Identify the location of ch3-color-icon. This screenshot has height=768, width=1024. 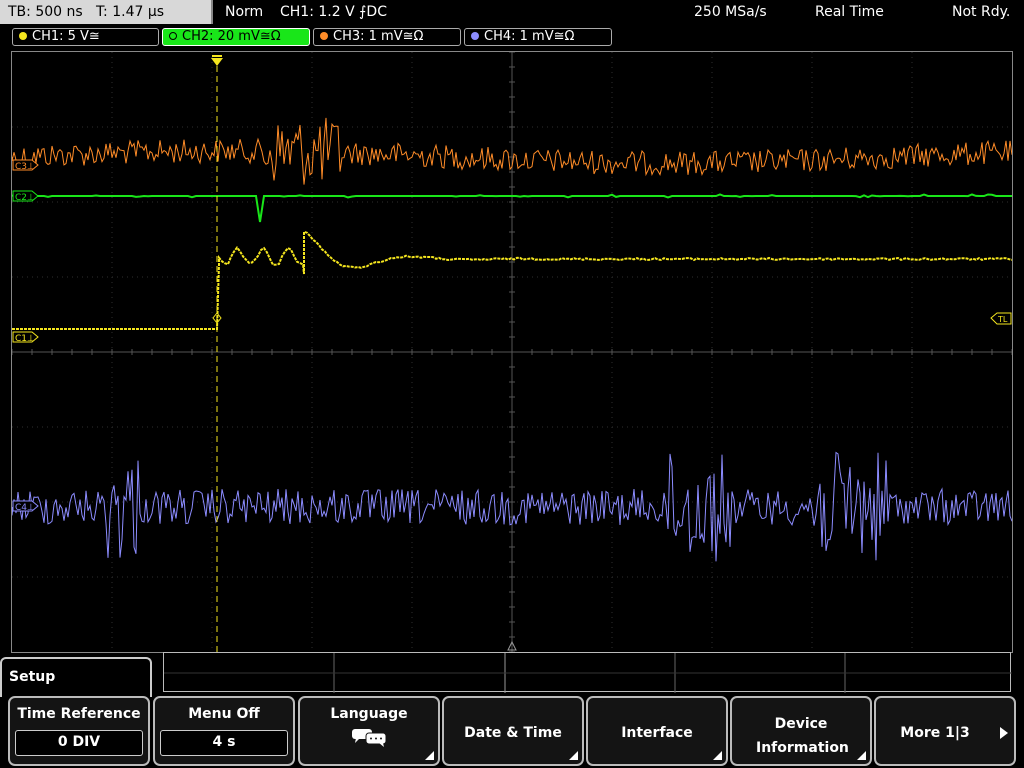
(324, 35).